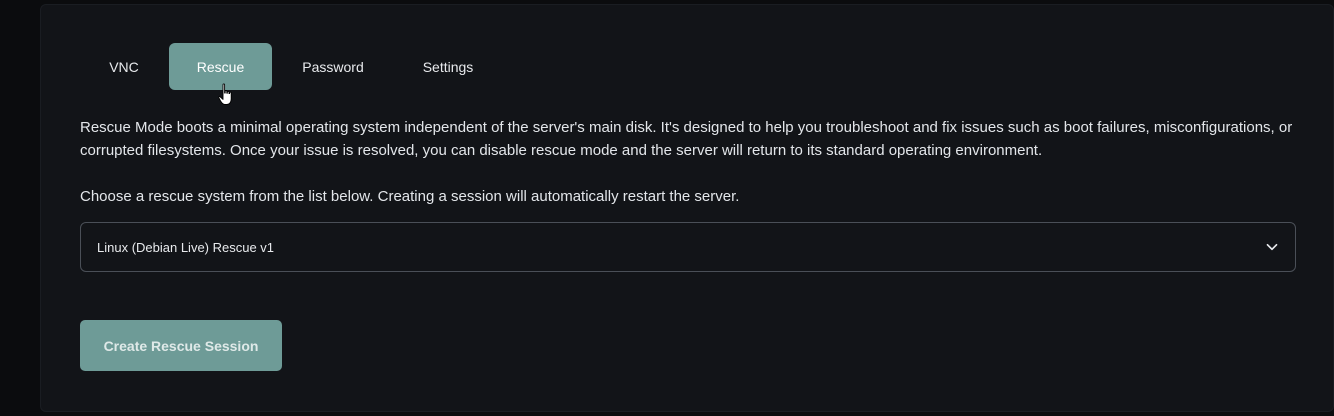  What do you see at coordinates (186, 247) in the screenshot?
I see `rescue-system-selected-value: Linux (Debian Live) Rescue v1` at bounding box center [186, 247].